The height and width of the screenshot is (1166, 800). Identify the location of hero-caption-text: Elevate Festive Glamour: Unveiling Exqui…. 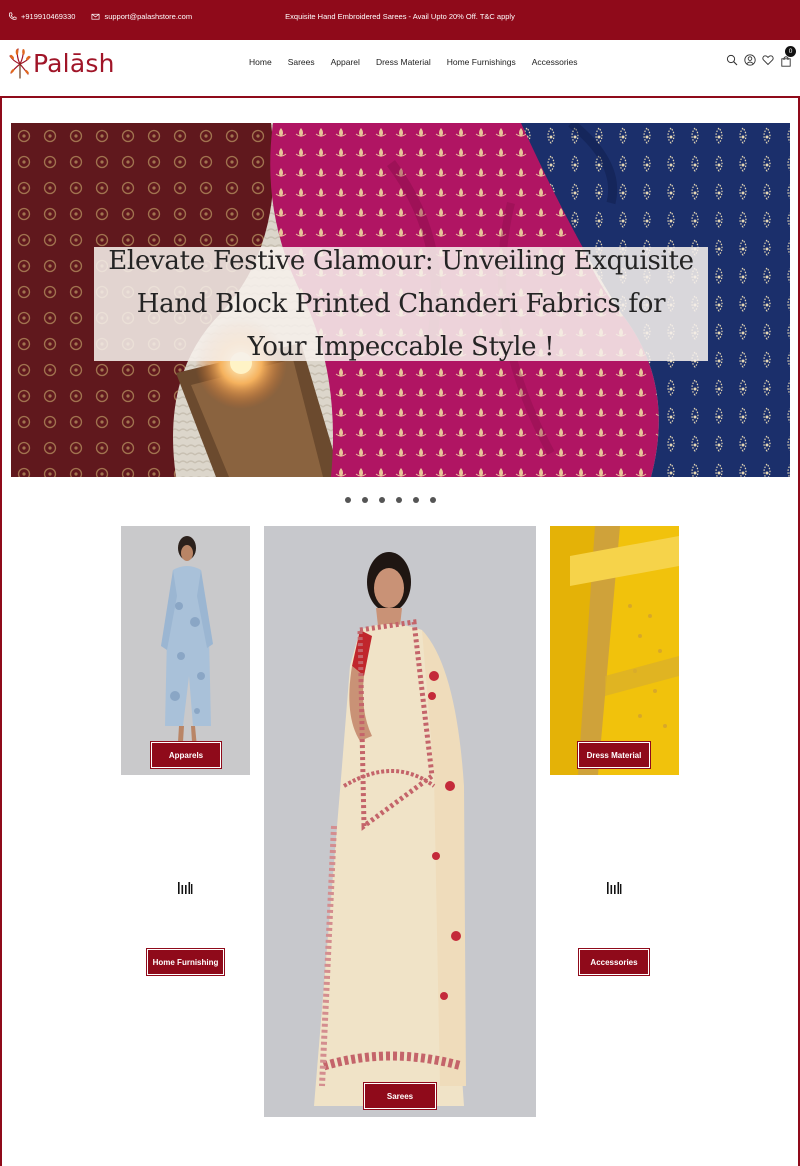
(401, 303).